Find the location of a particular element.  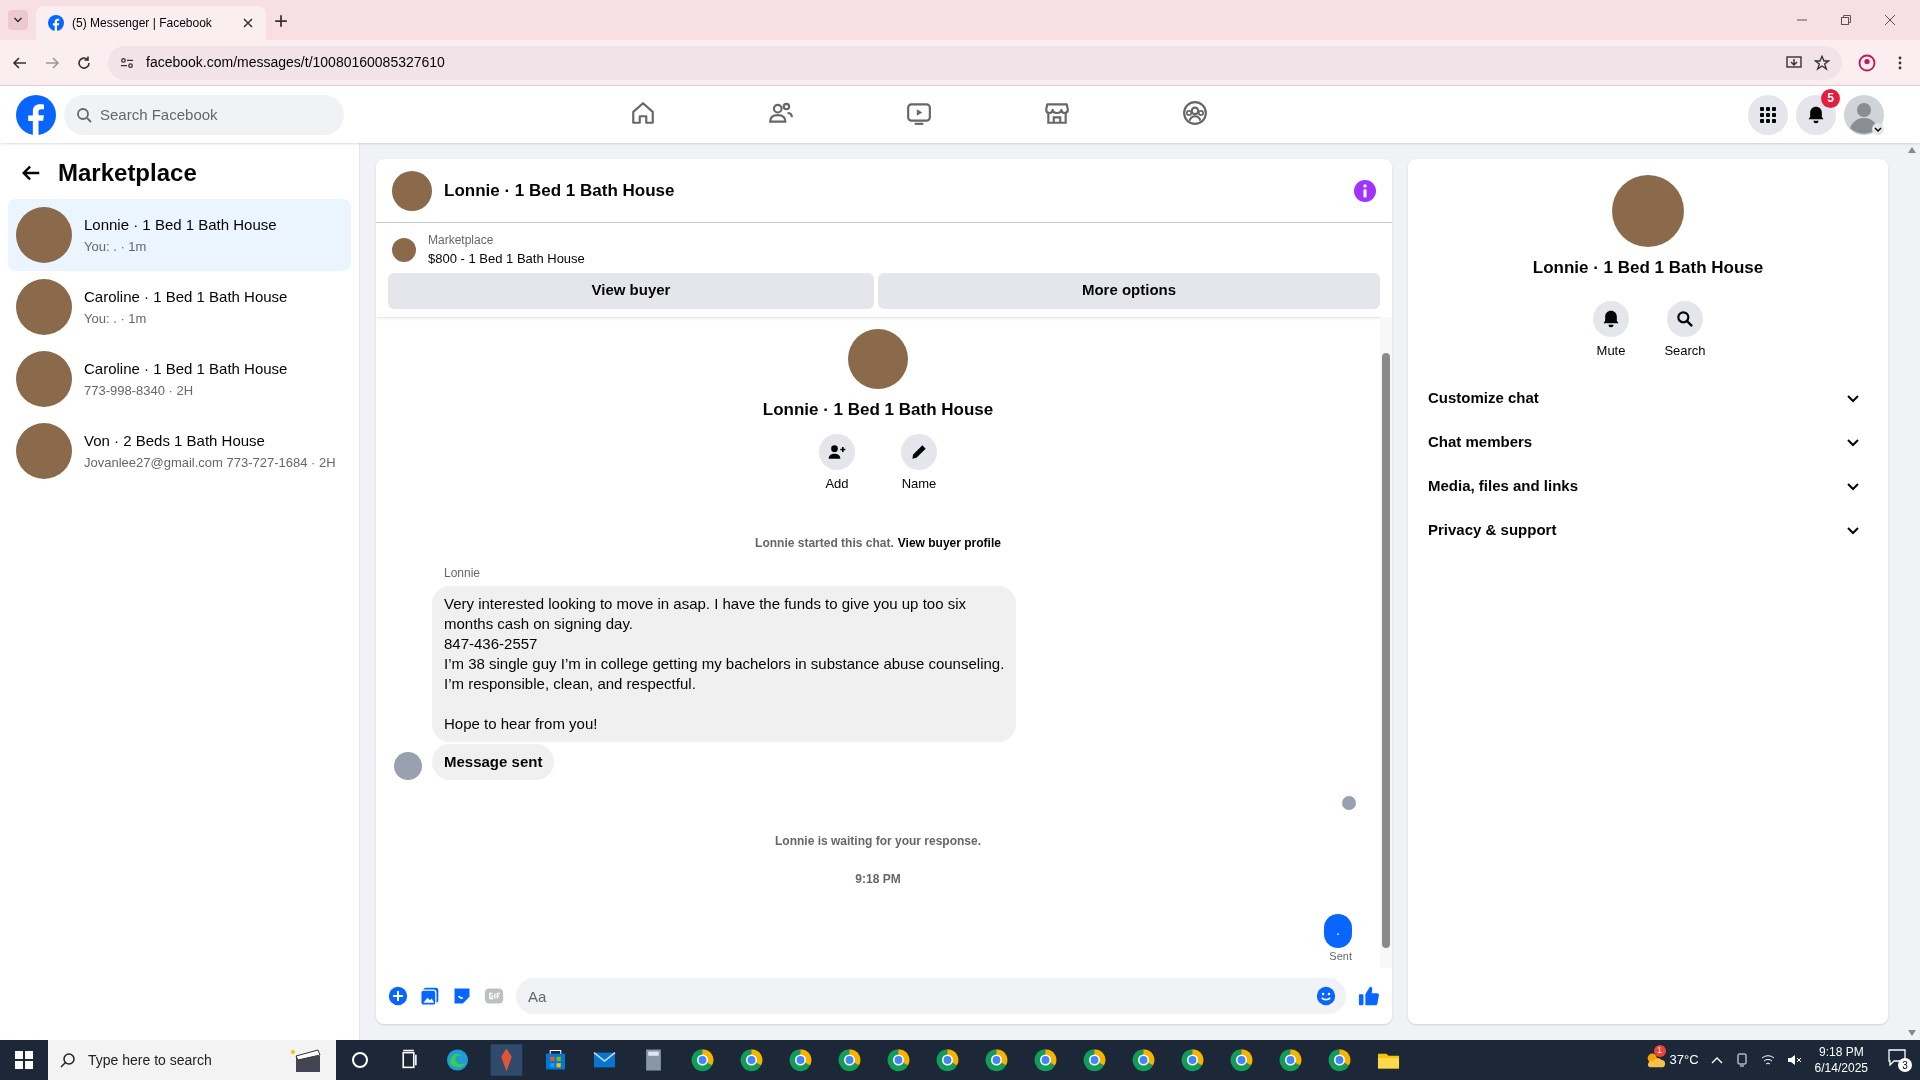

chat-status: Lonnie is waiting for your response. is located at coordinates (878, 841).